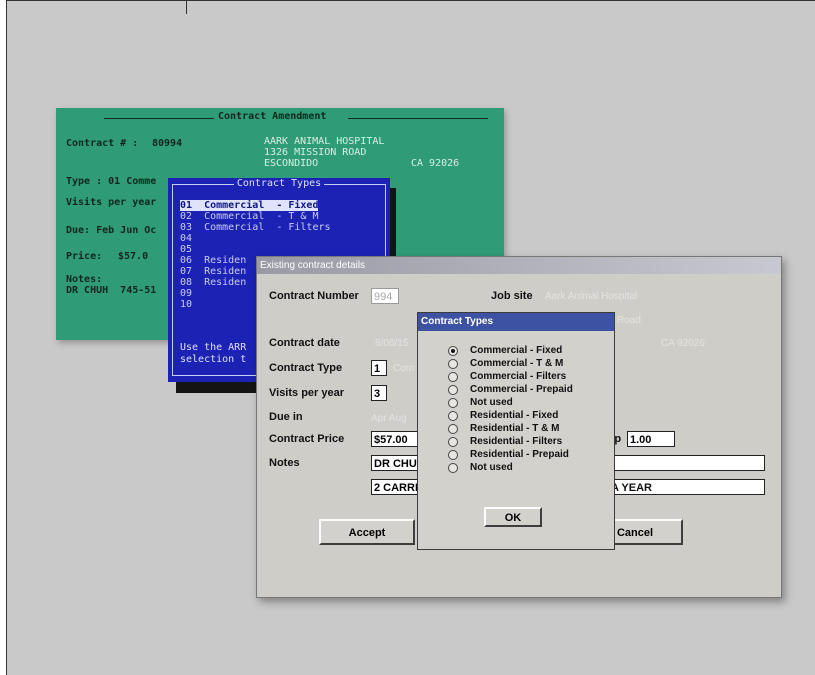 The image size is (815, 675). Describe the element at coordinates (304, 343) in the screenshot. I see `contract-date-label: Contract date` at that location.